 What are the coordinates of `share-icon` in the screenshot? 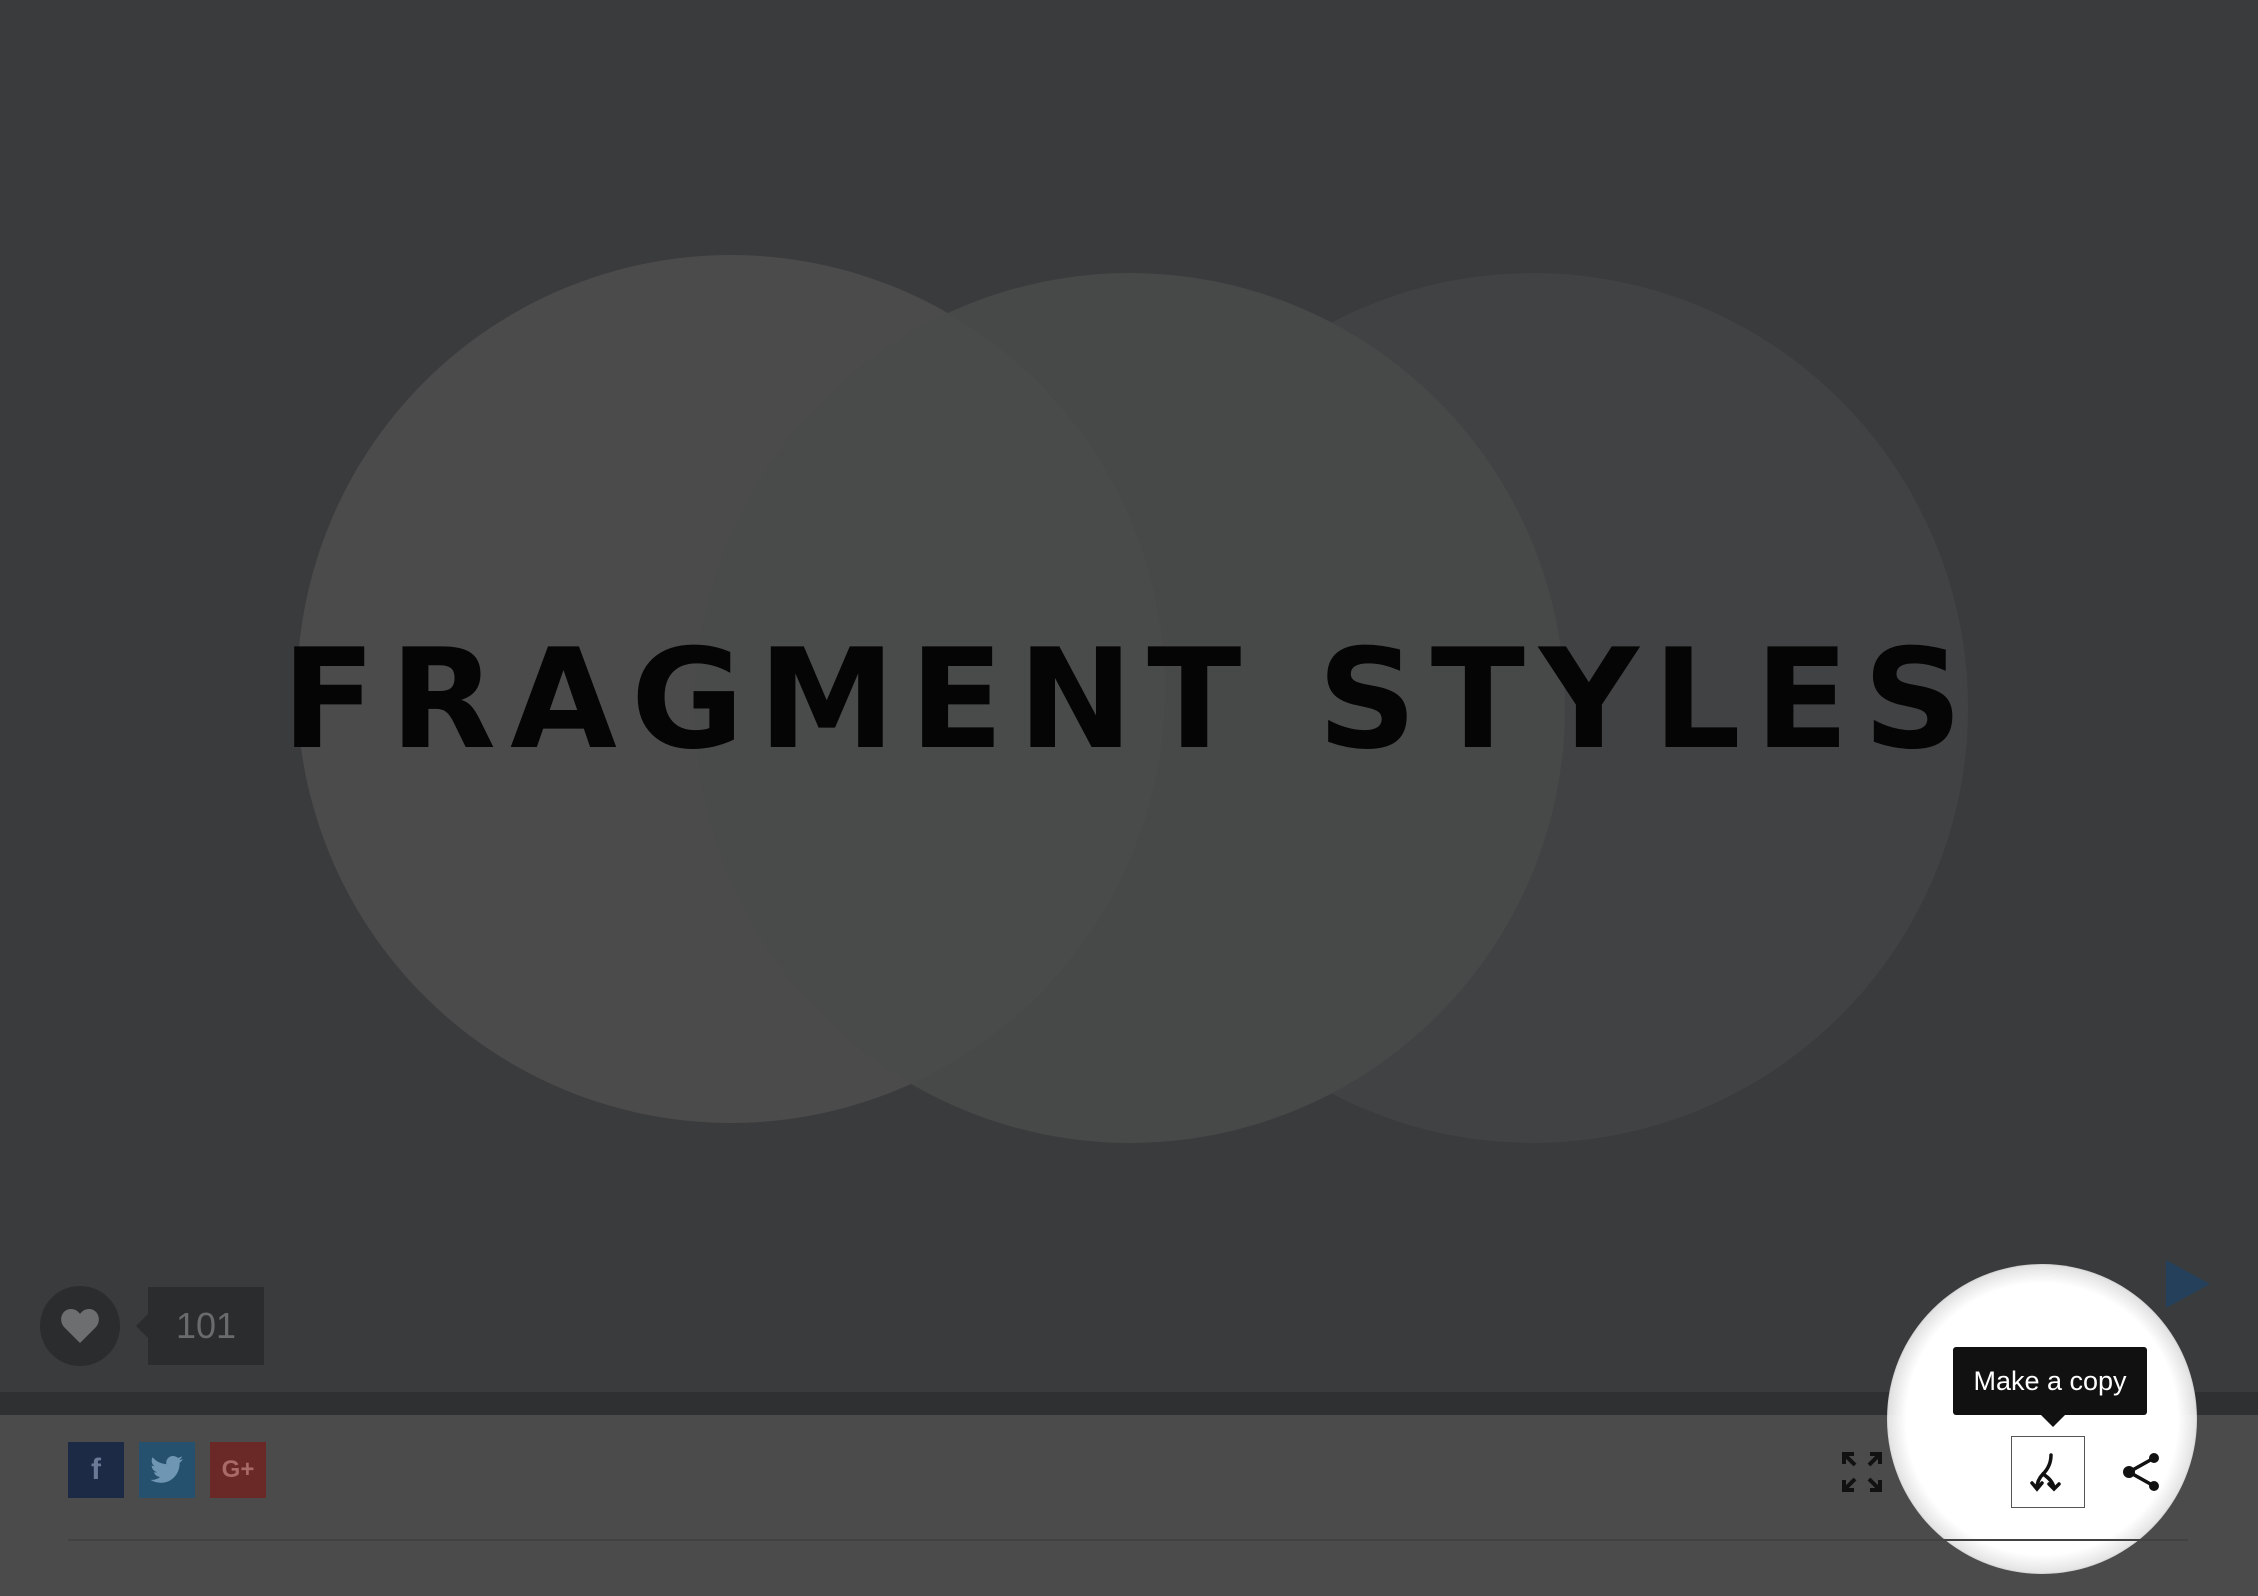 It's located at (2141, 1472).